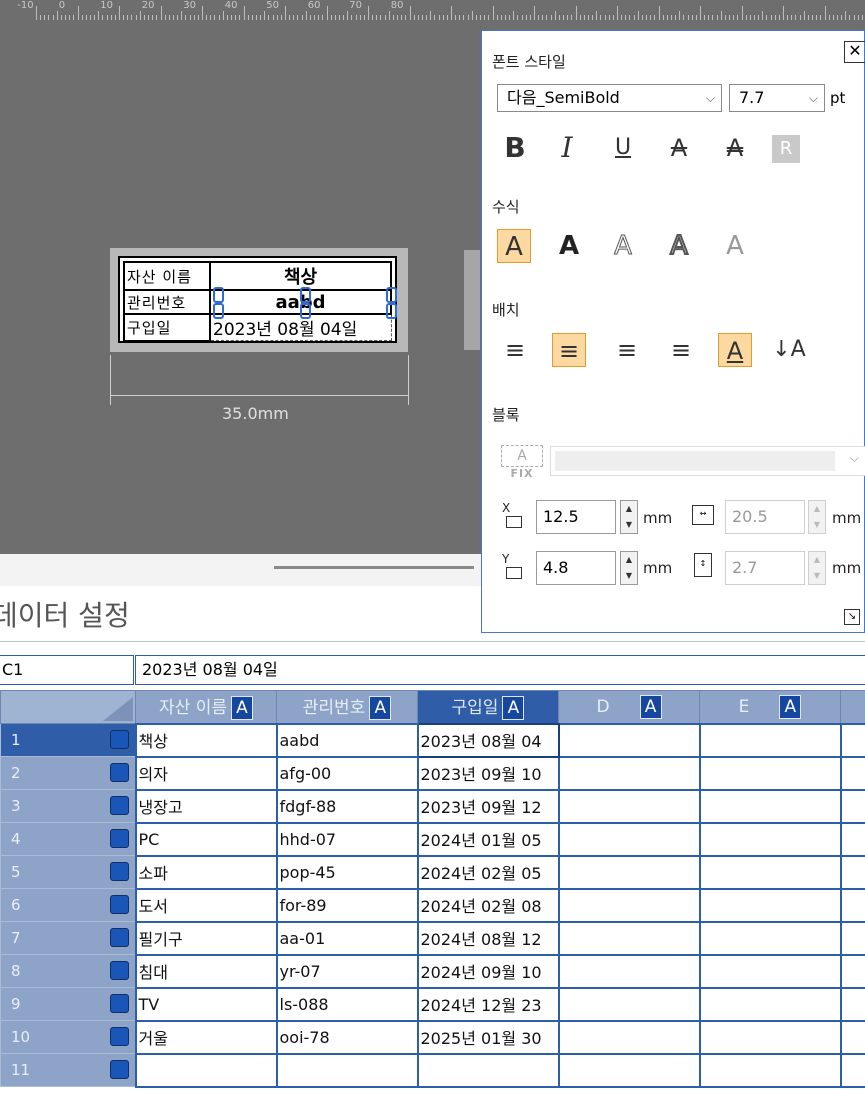 The image size is (865, 1108). I want to click on fit-width-button: A, so click(735, 350).